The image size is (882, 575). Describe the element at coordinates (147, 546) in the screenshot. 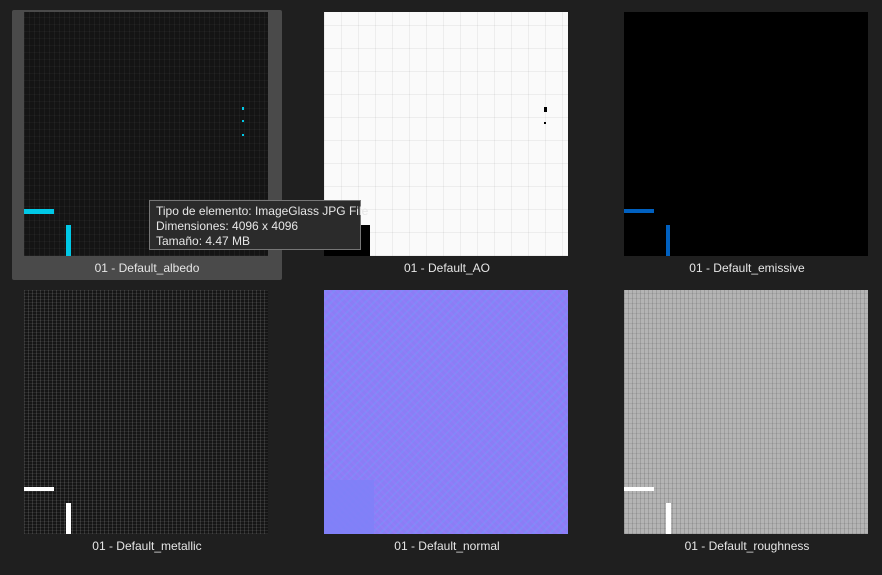

I see `file-label: 01 - Default_metallic` at that location.